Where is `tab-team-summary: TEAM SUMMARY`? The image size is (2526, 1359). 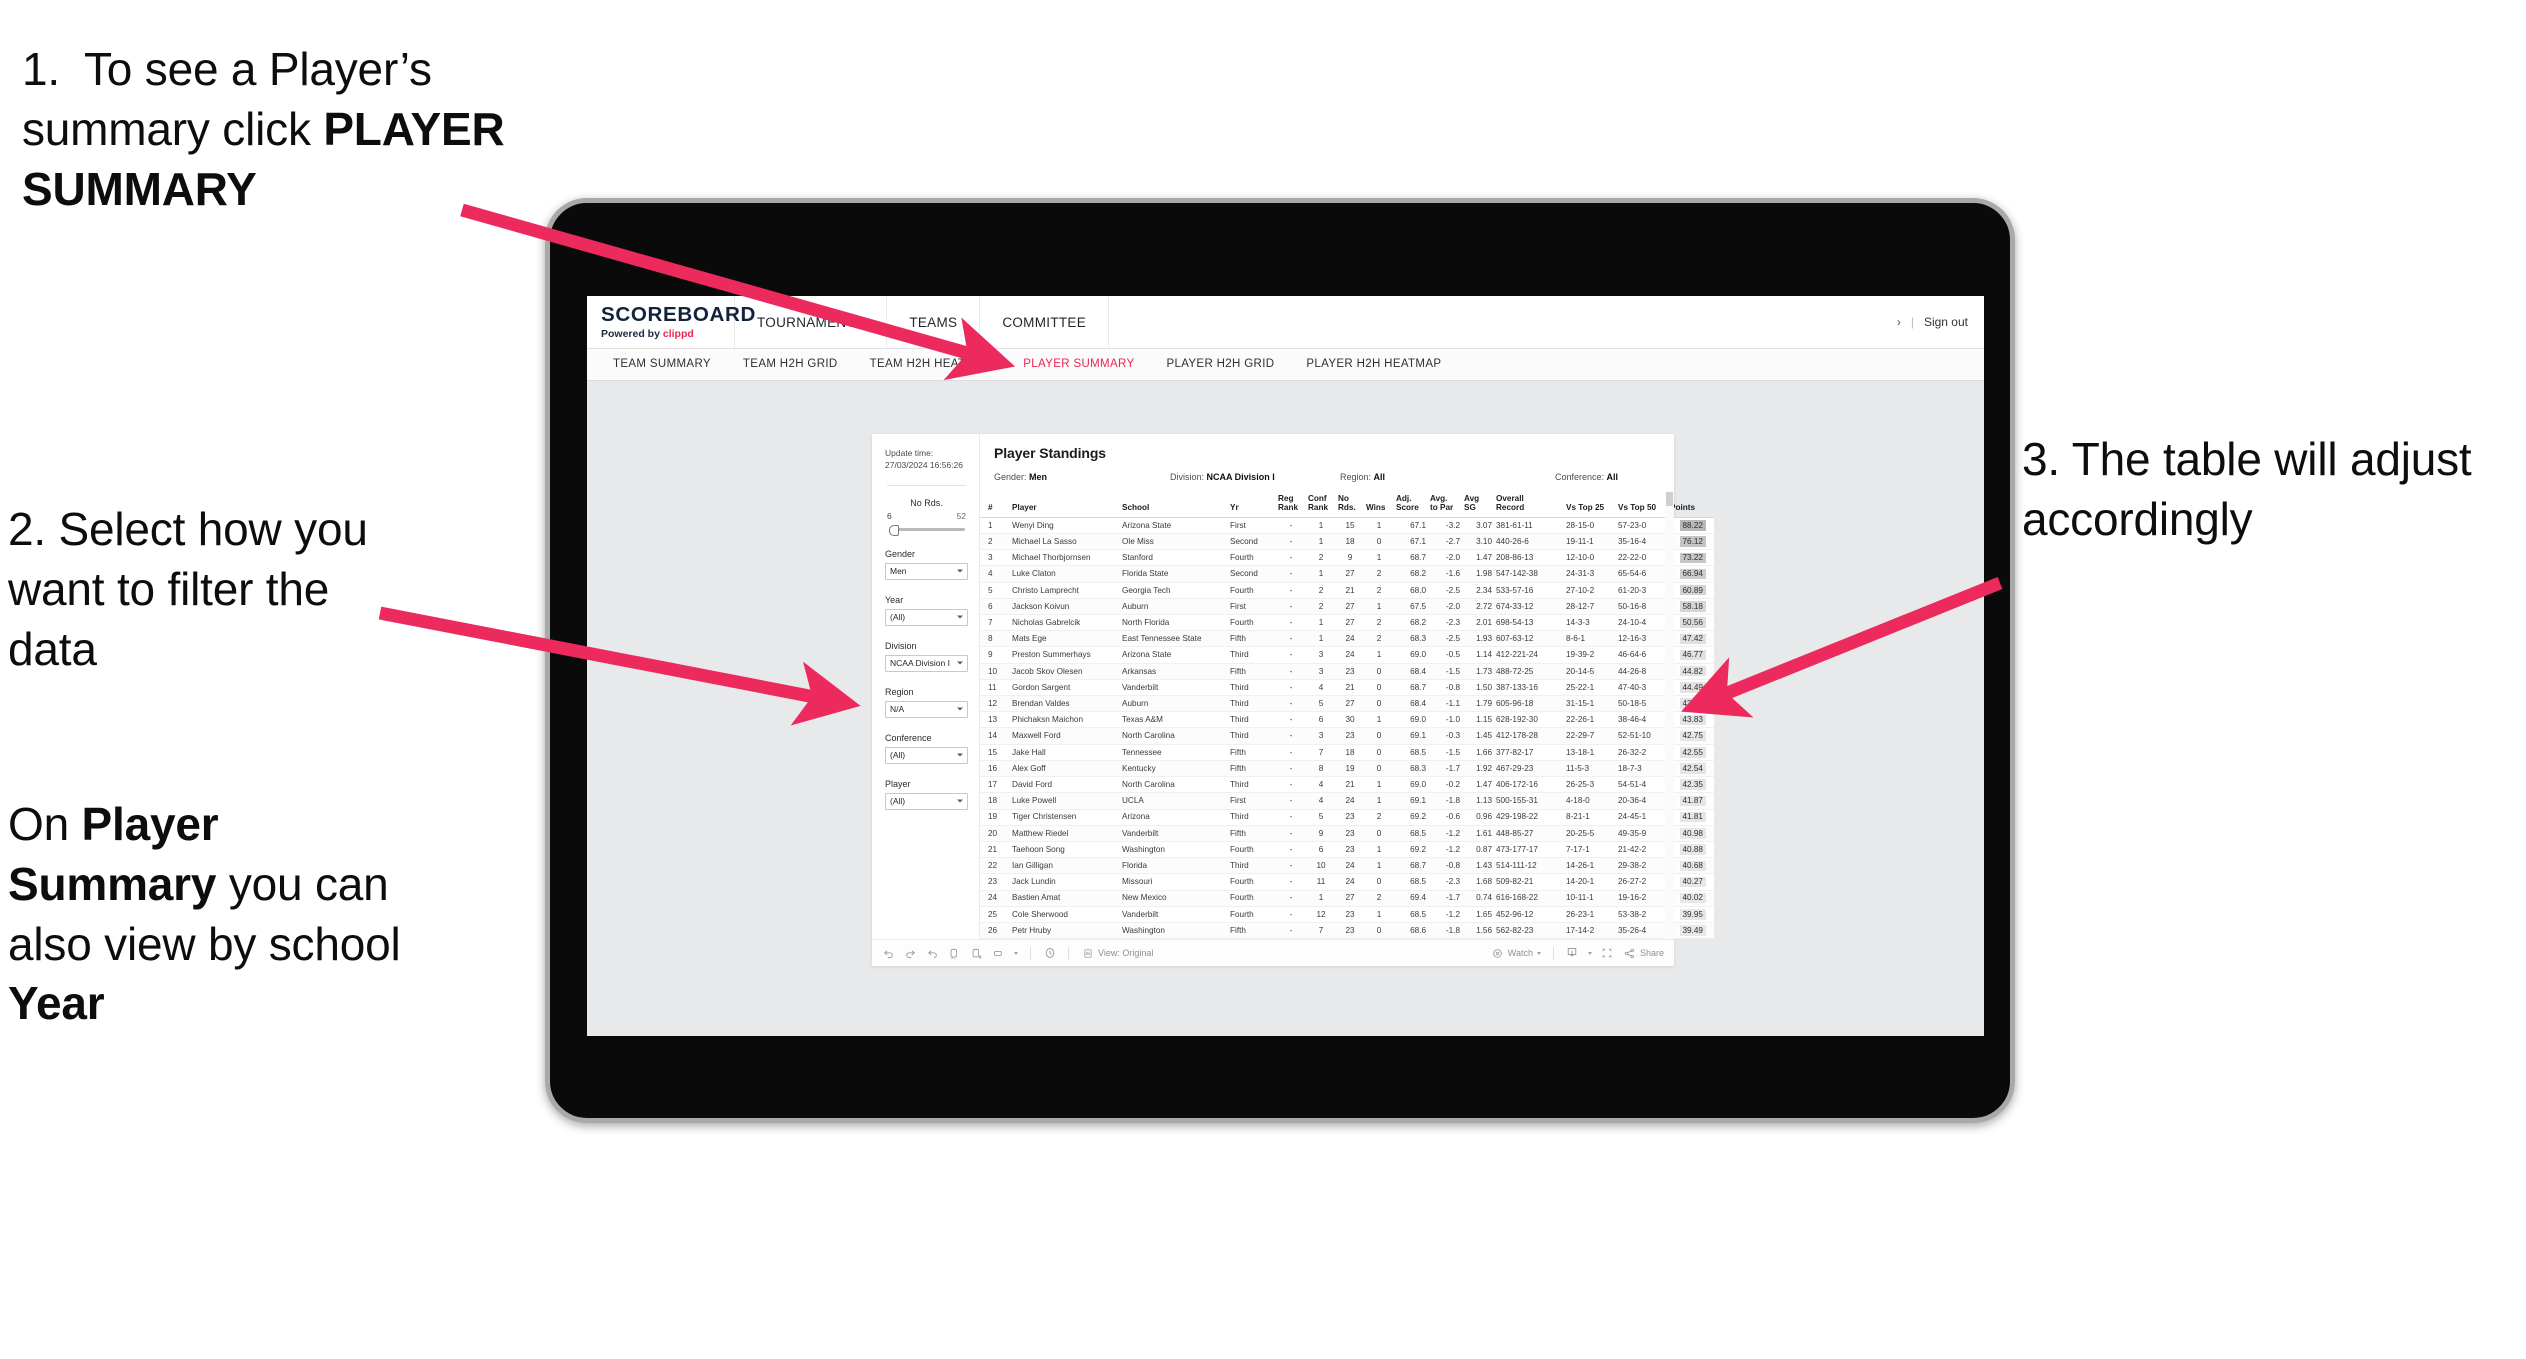
tab-team-summary: TEAM SUMMARY is located at coordinates (662, 364).